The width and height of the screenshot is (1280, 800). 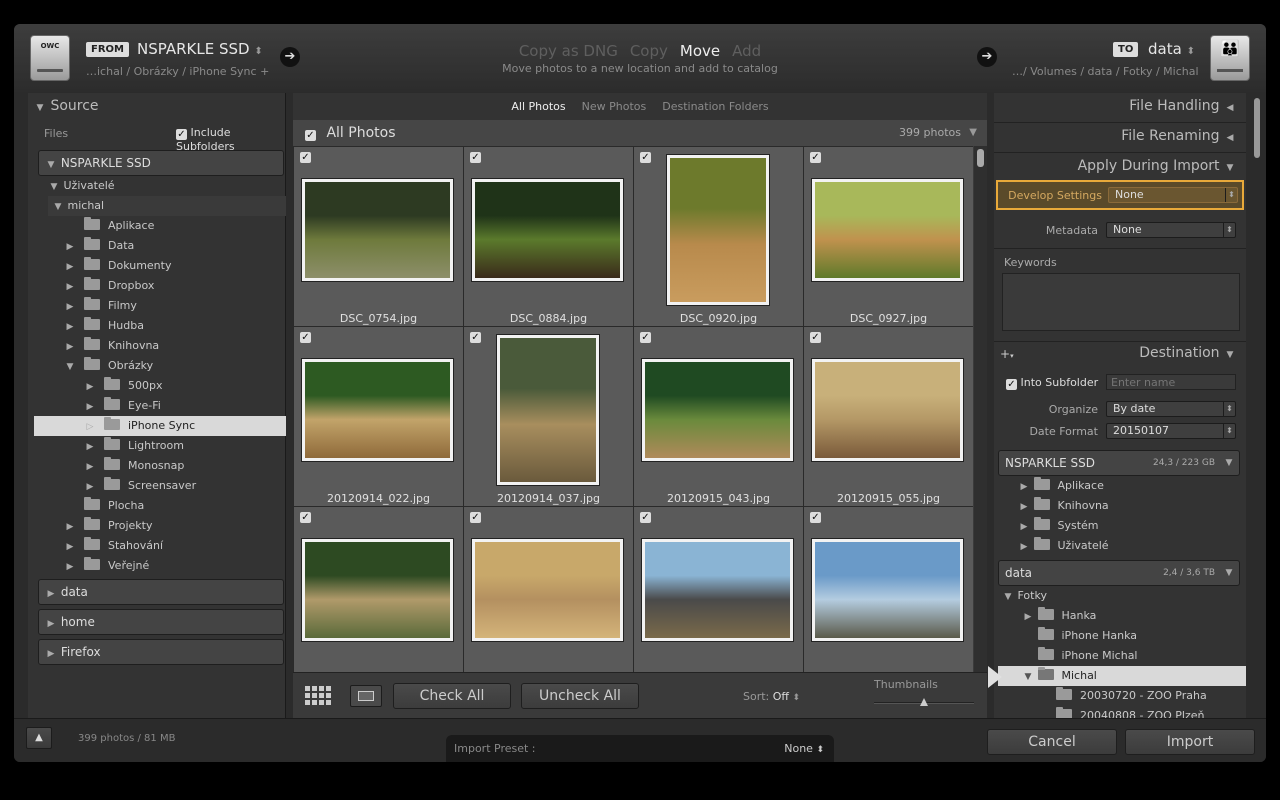 What do you see at coordinates (649, 51) in the screenshot?
I see `mode-copy: Copy` at bounding box center [649, 51].